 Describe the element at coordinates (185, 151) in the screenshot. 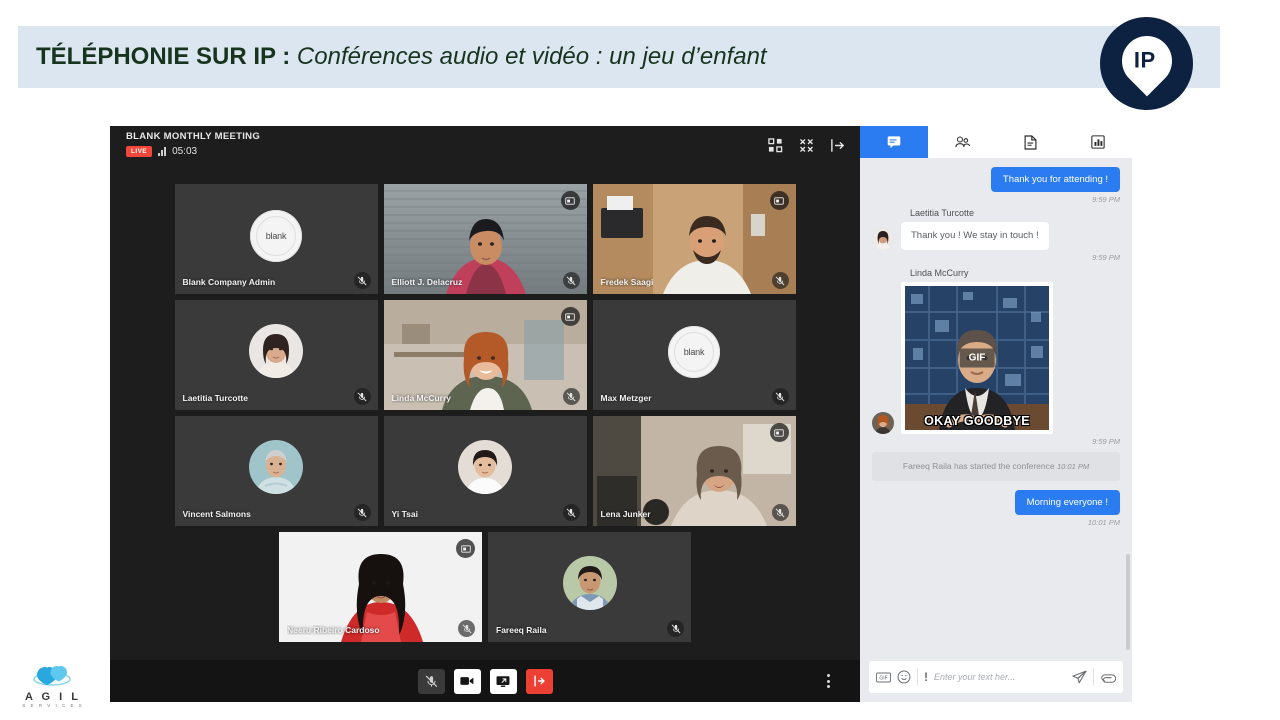

I see `meeting-timer: 05:03` at that location.